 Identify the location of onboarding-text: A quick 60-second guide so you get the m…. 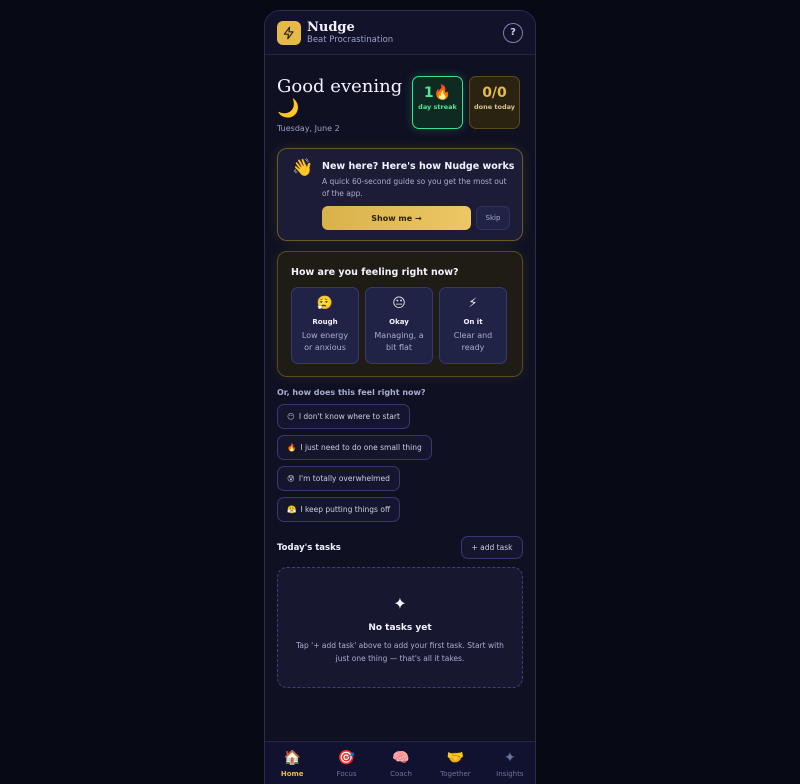
(414, 187).